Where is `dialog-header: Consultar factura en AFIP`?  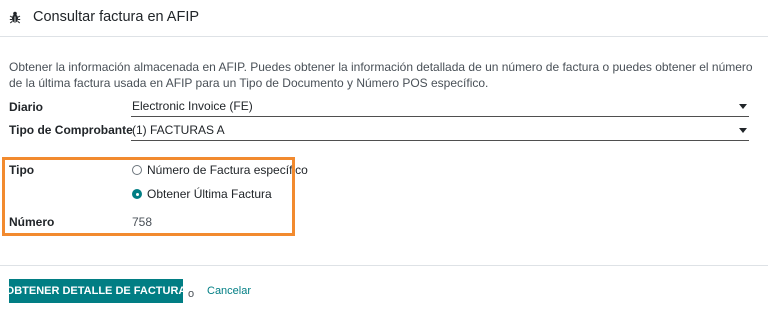 dialog-header: Consultar factura en AFIP is located at coordinates (384, 18).